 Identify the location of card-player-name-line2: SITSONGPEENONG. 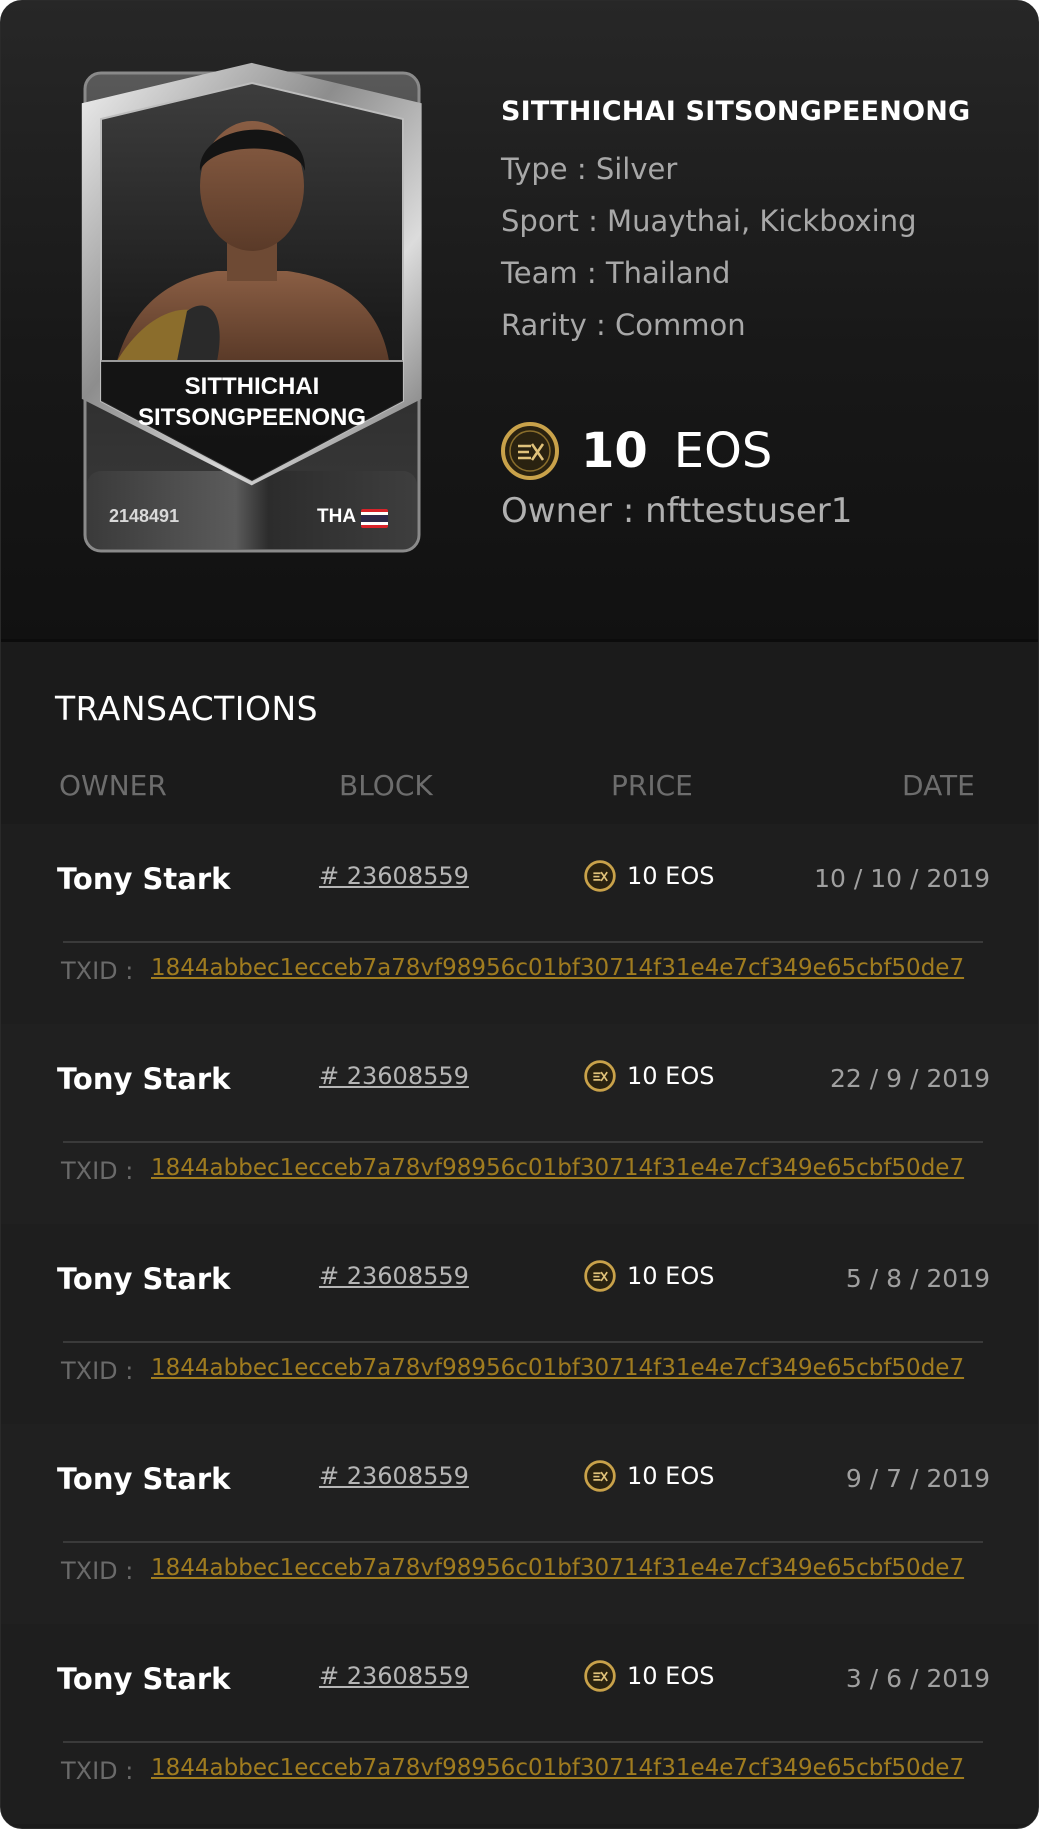
(252, 417).